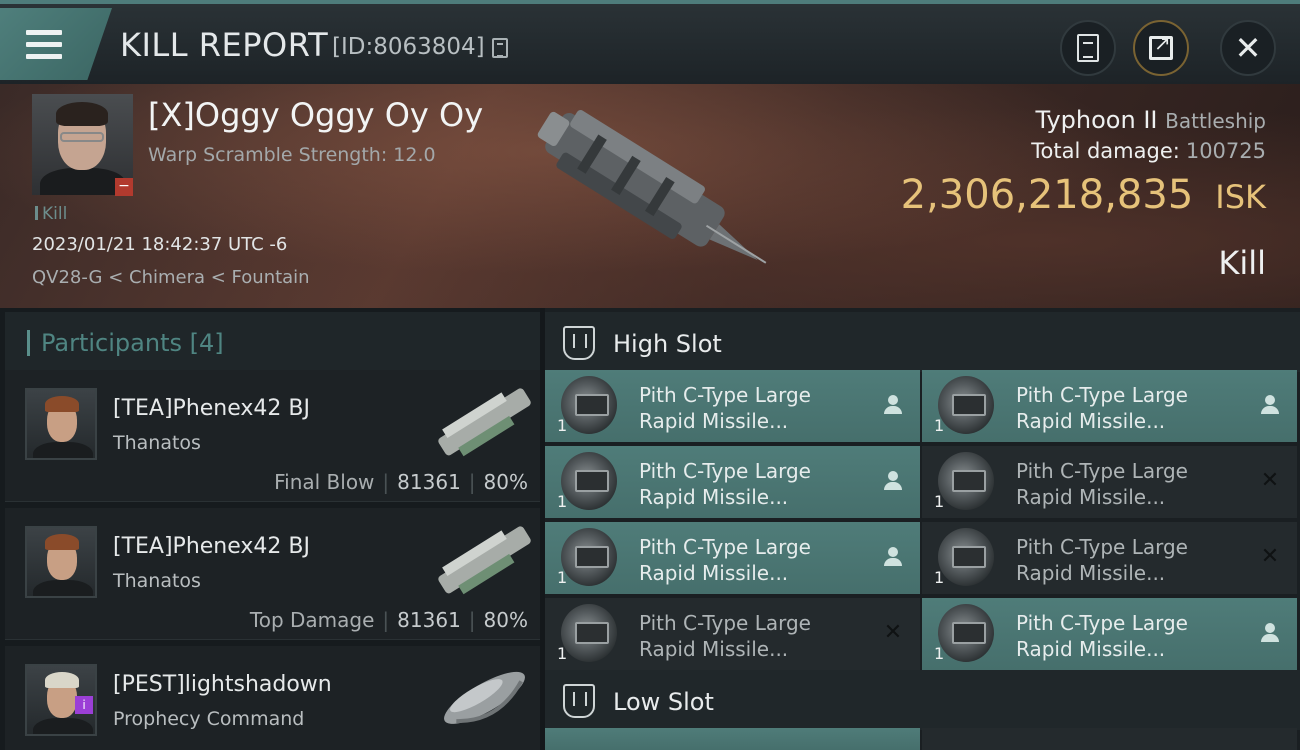  What do you see at coordinates (171, 277) in the screenshot?
I see `kill-location: QV28-G < Chimera < Fountain` at bounding box center [171, 277].